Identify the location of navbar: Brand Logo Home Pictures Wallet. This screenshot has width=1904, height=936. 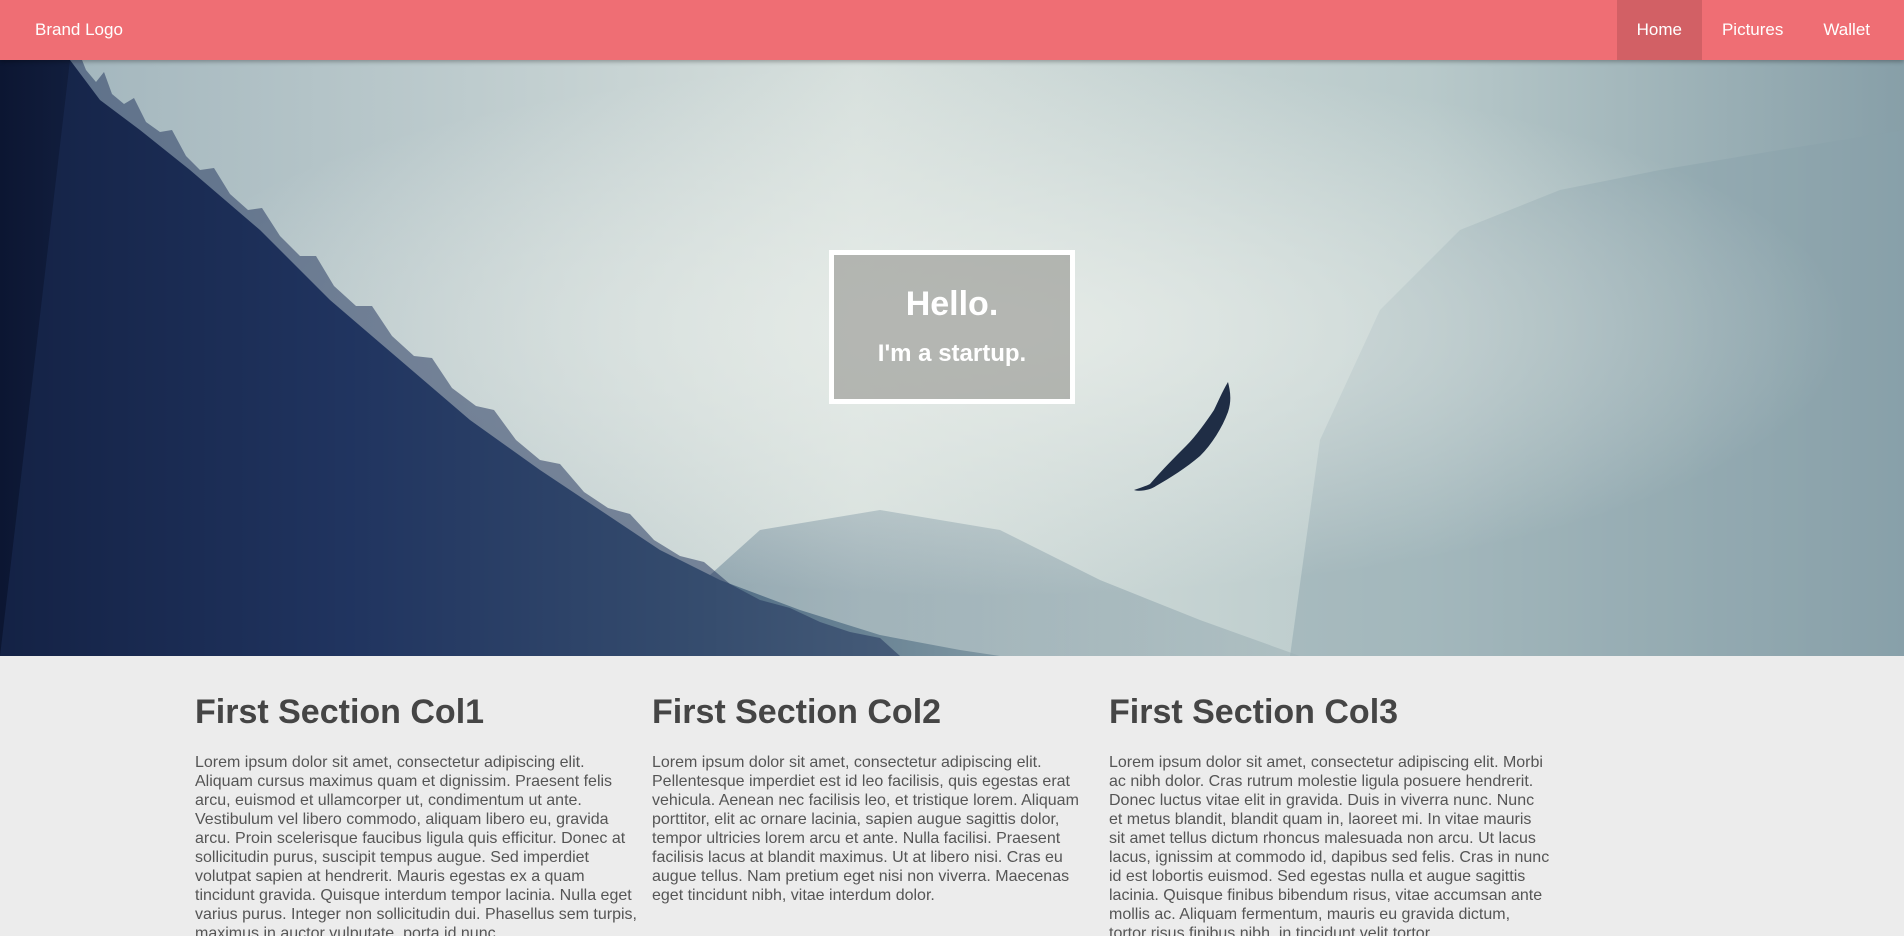
(952, 30).